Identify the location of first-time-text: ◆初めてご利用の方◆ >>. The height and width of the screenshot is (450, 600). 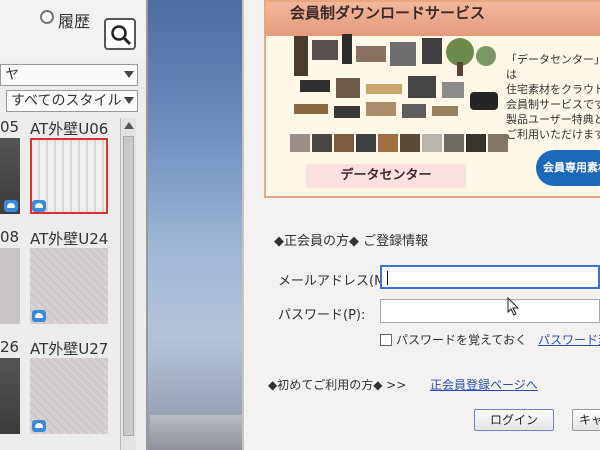
(337, 385).